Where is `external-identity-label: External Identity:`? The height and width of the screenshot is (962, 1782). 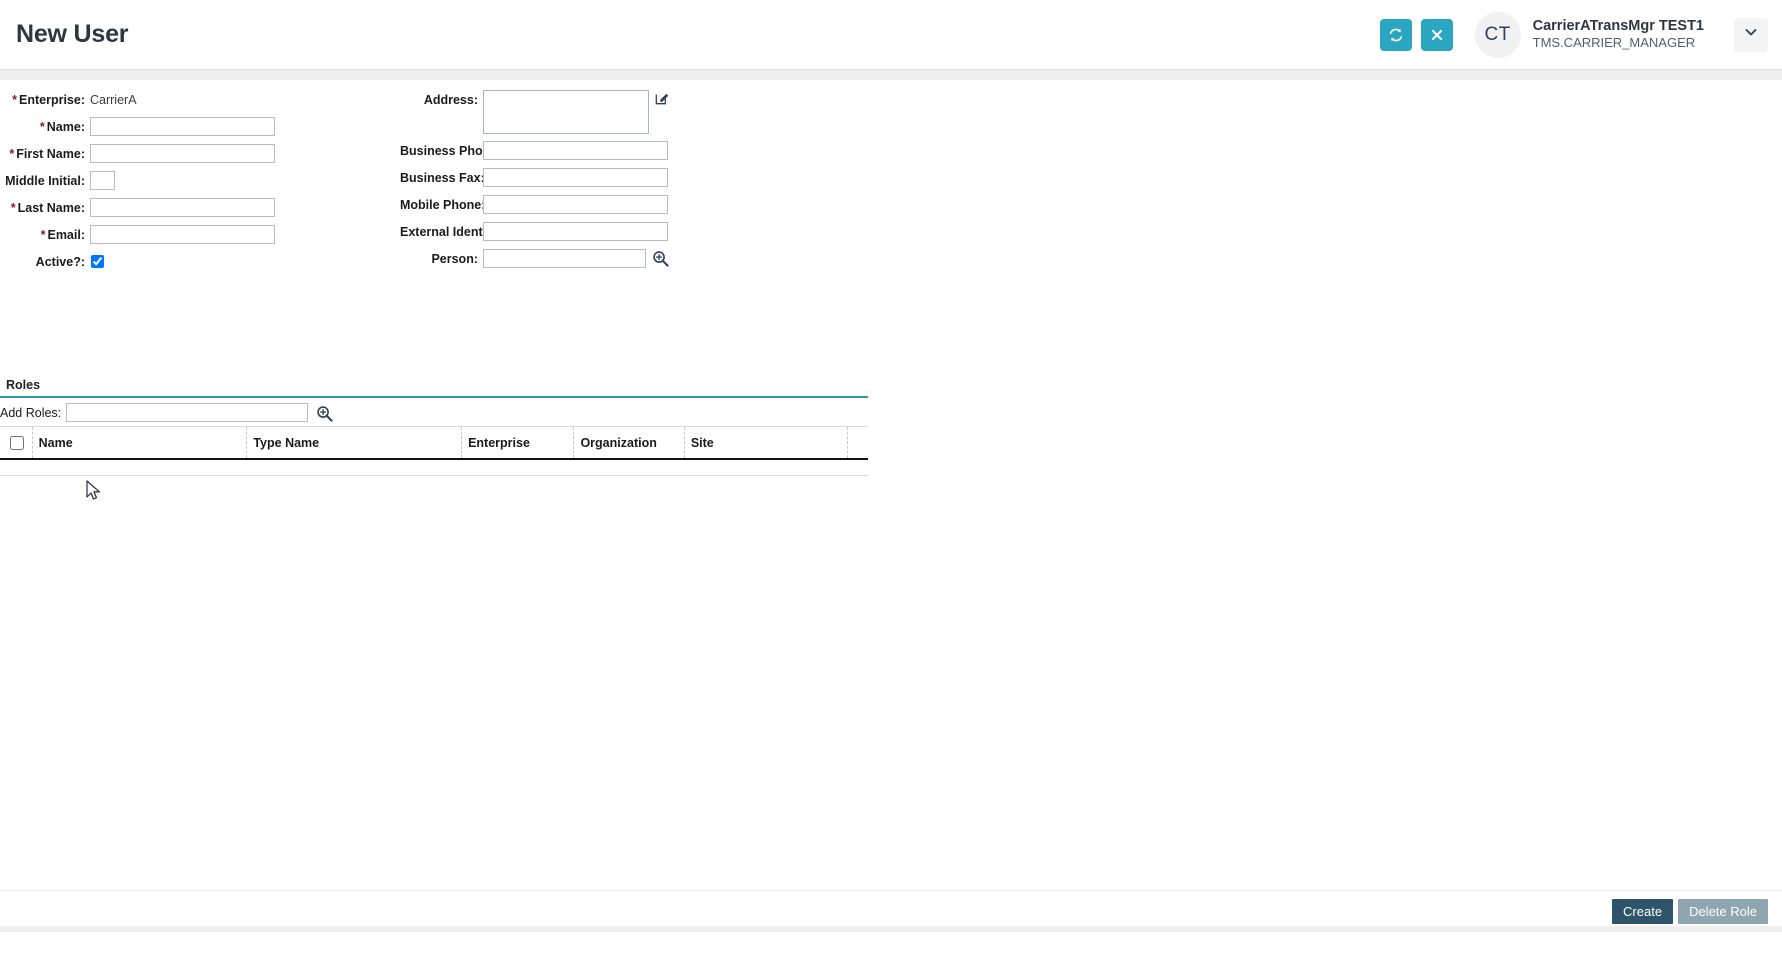
external-identity-label: External Identity: is located at coordinates (451, 232).